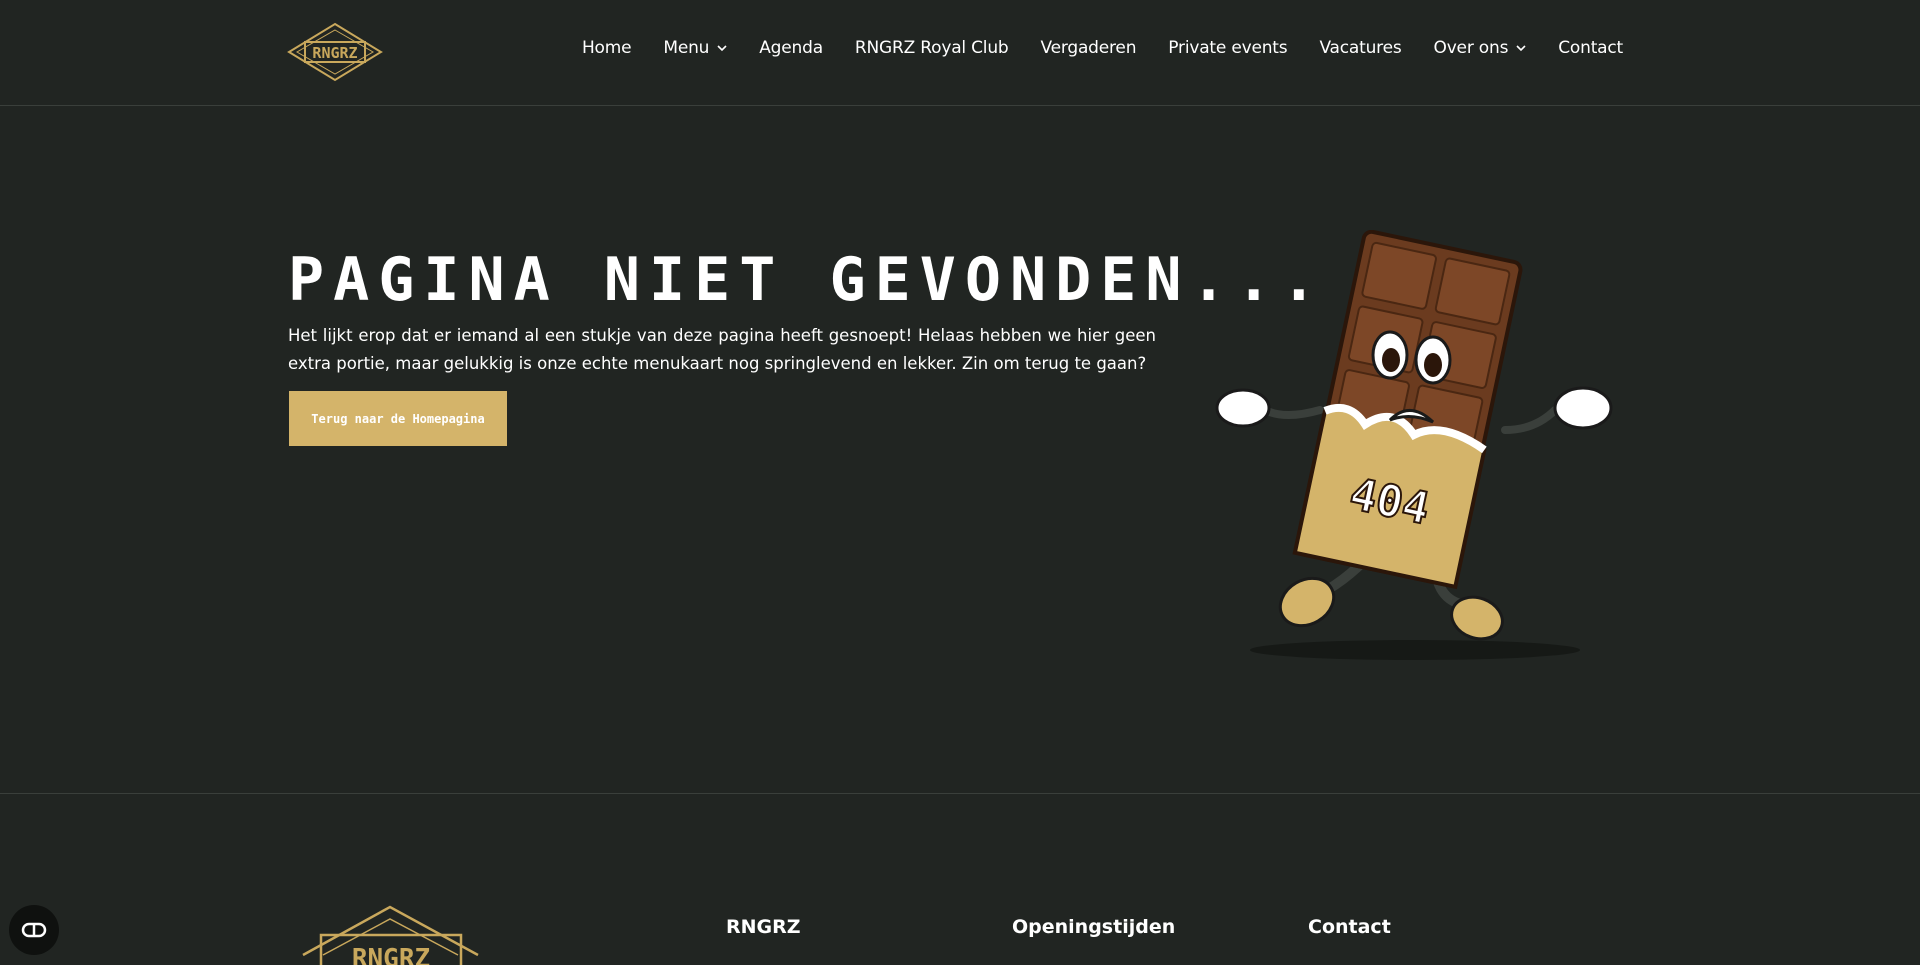 This screenshot has width=1920, height=965. I want to click on nav-item-contact: Contact, so click(1590, 48).